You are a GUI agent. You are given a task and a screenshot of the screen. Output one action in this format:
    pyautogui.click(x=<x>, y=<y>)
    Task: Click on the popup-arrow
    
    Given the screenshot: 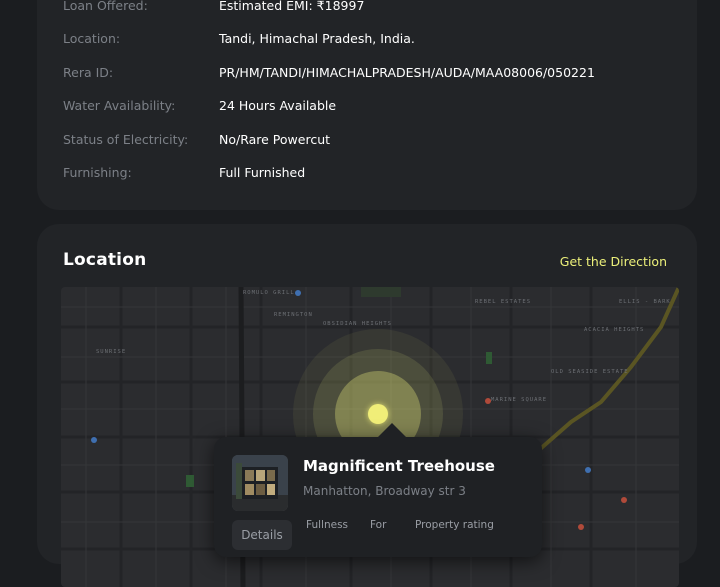 What is the action you would take?
    pyautogui.click(x=392, y=431)
    